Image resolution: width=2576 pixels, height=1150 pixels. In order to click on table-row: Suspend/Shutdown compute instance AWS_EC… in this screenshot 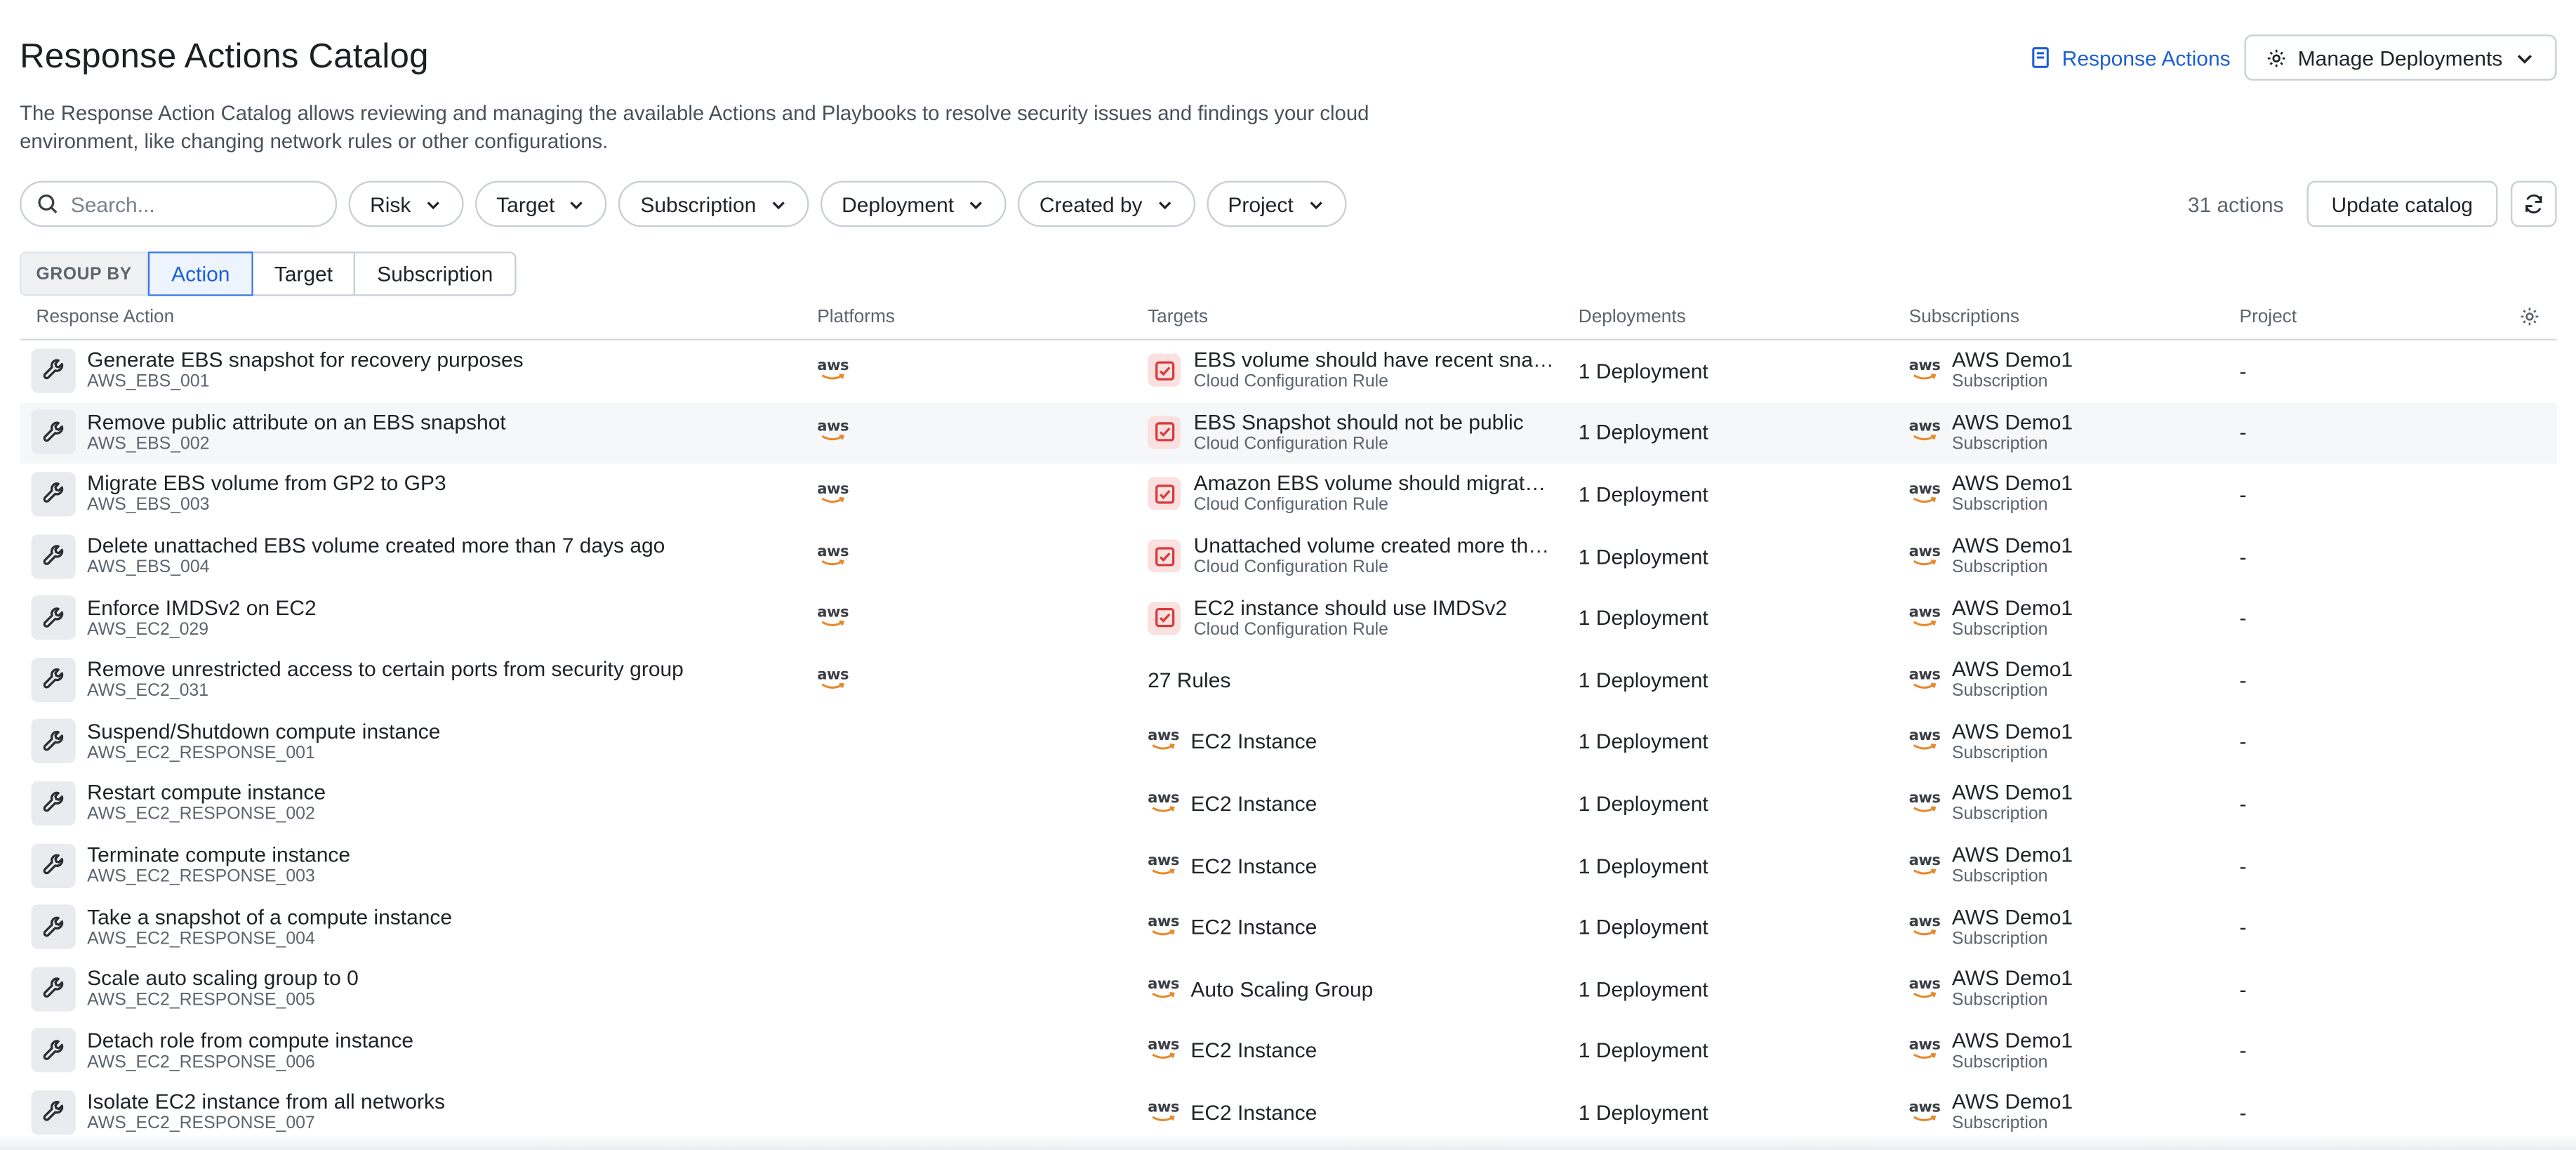, I will do `click(1288, 742)`.